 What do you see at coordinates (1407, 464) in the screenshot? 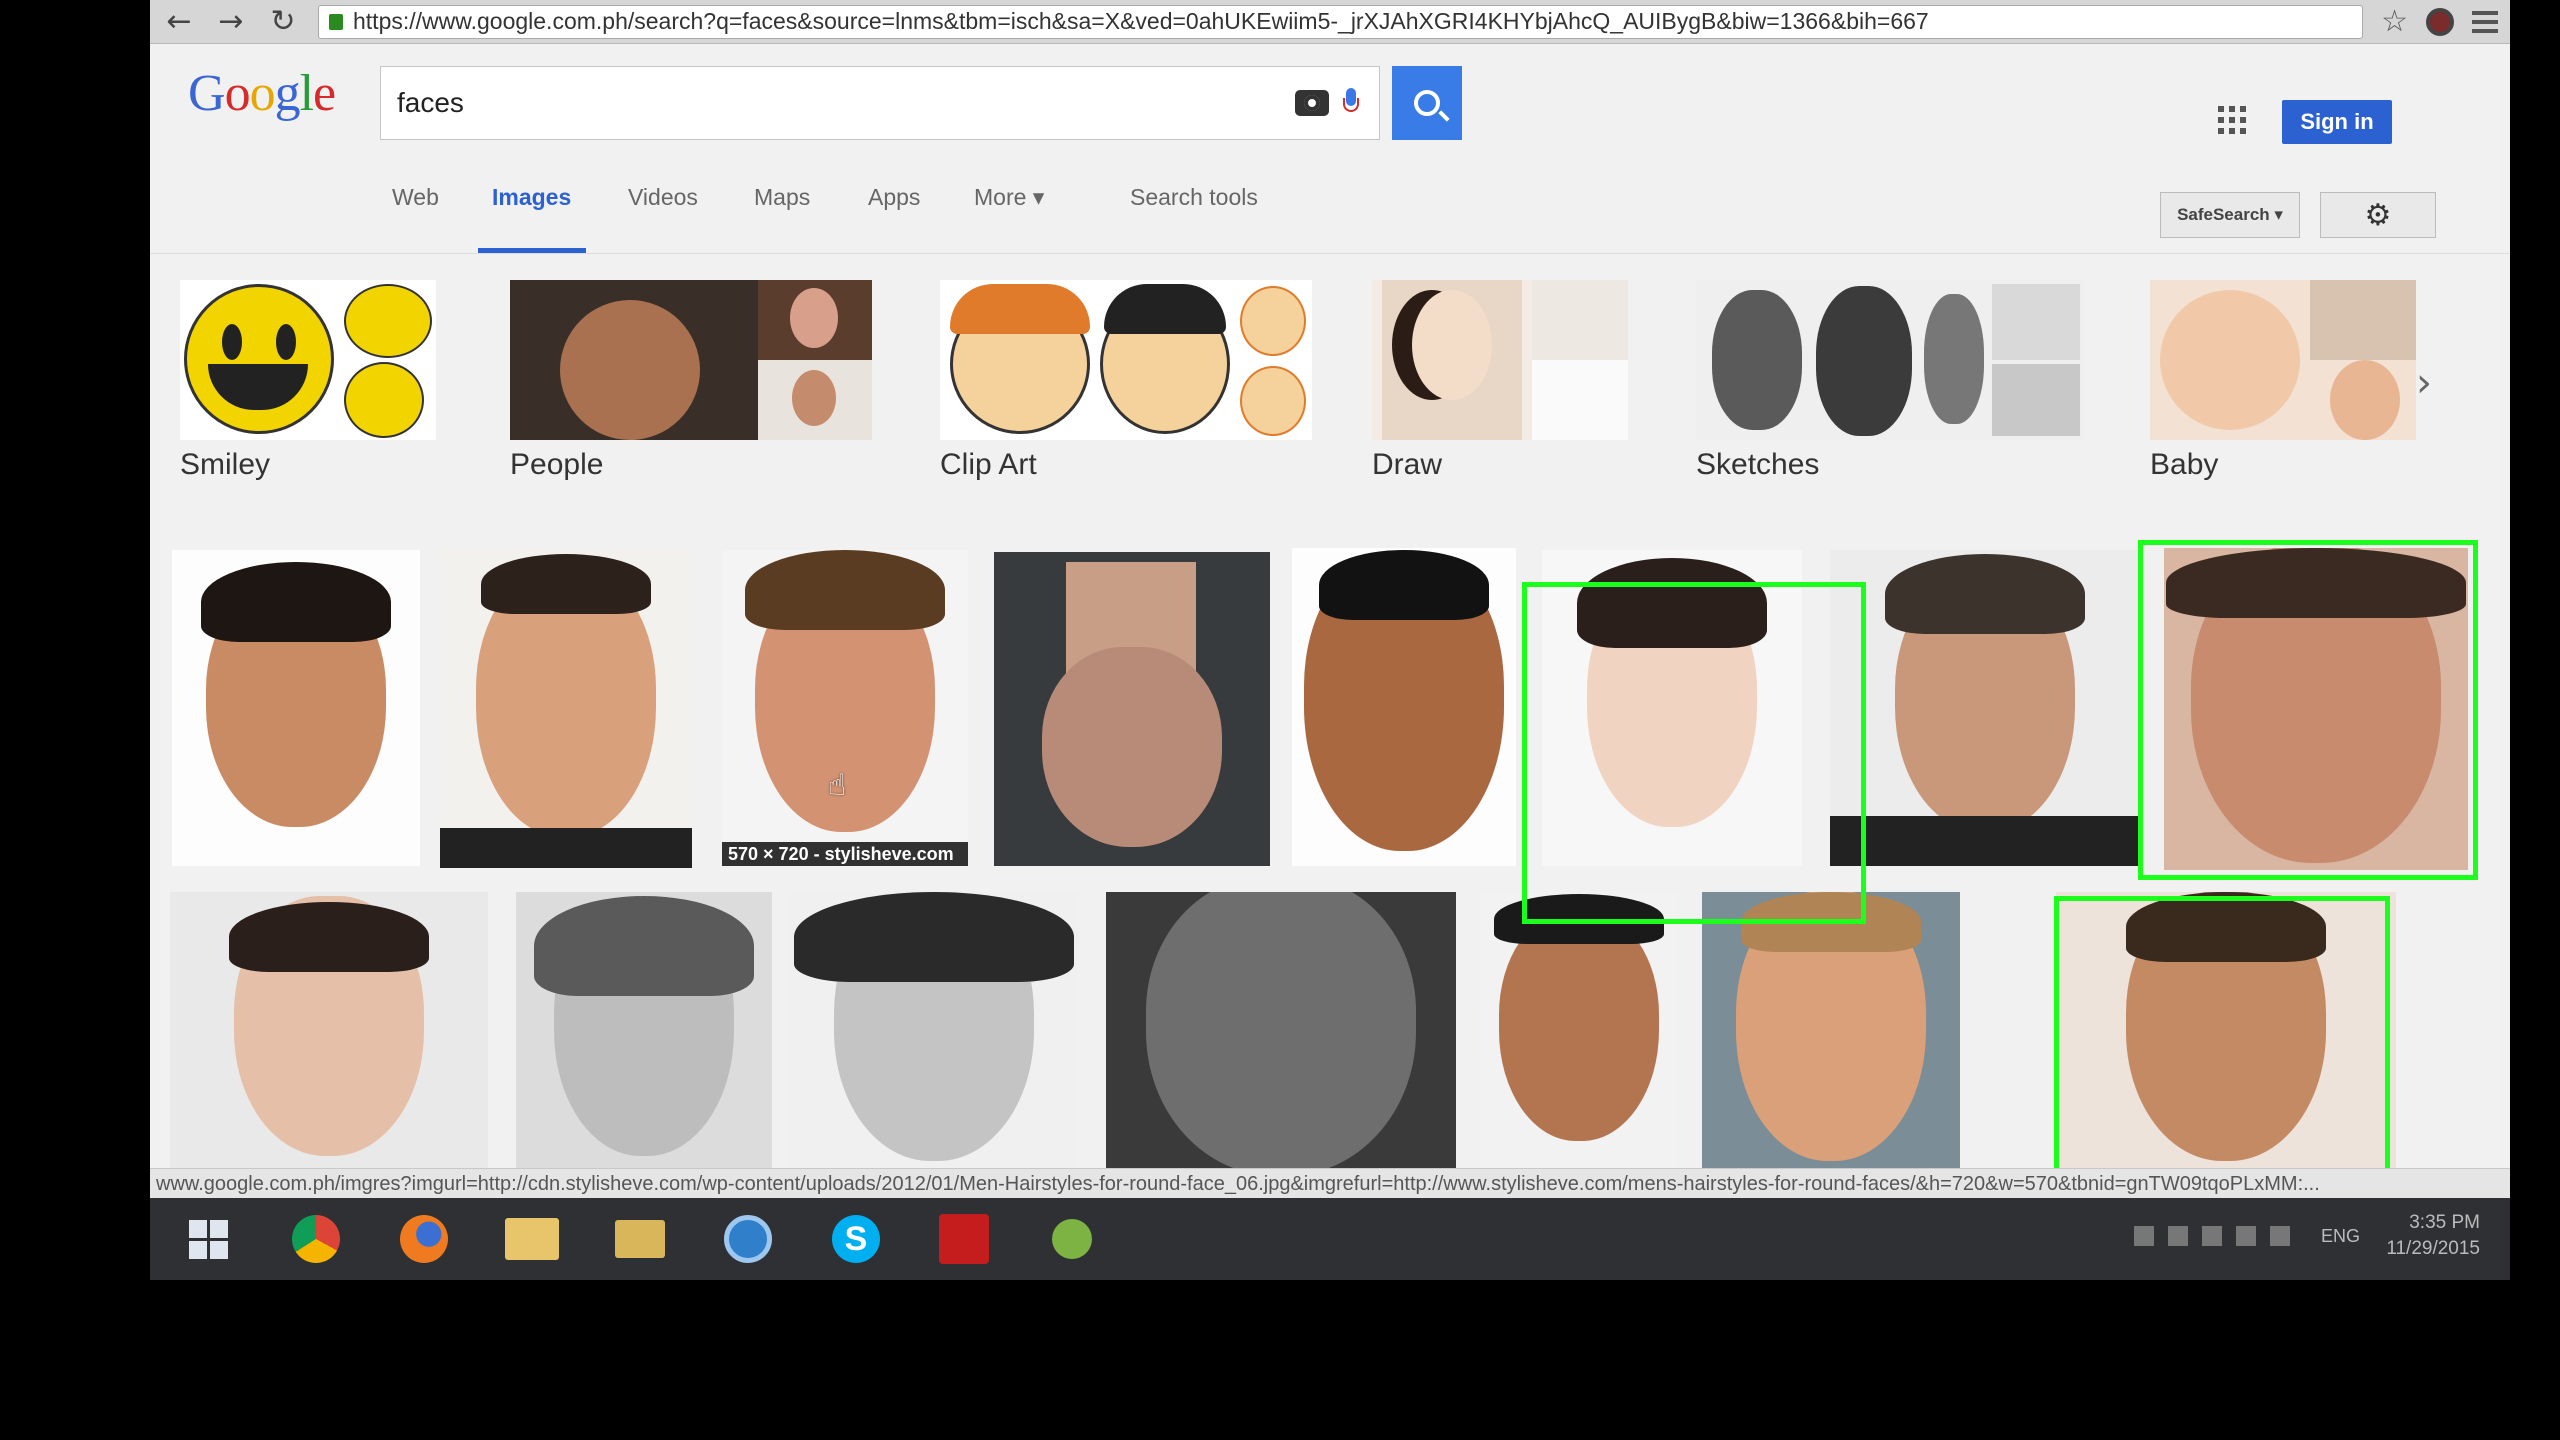
I see `related-label: Draw` at bounding box center [1407, 464].